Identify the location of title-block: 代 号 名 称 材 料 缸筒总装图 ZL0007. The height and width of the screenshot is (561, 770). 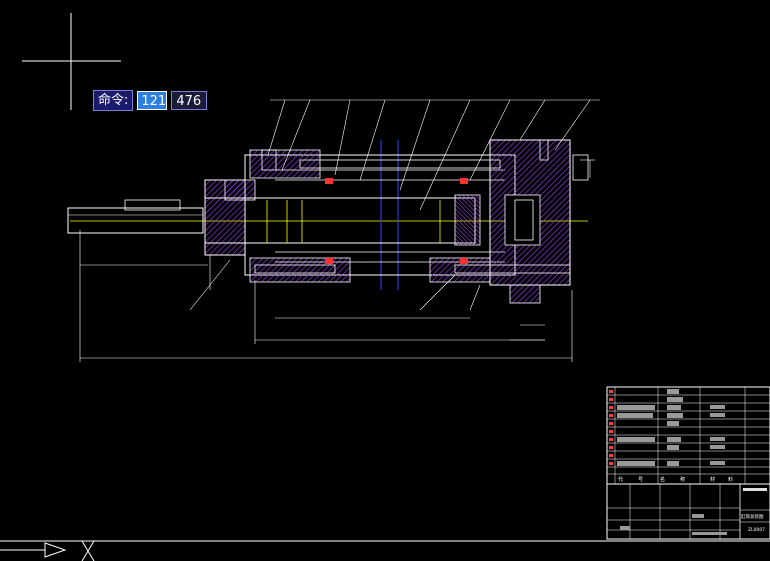
(688, 463).